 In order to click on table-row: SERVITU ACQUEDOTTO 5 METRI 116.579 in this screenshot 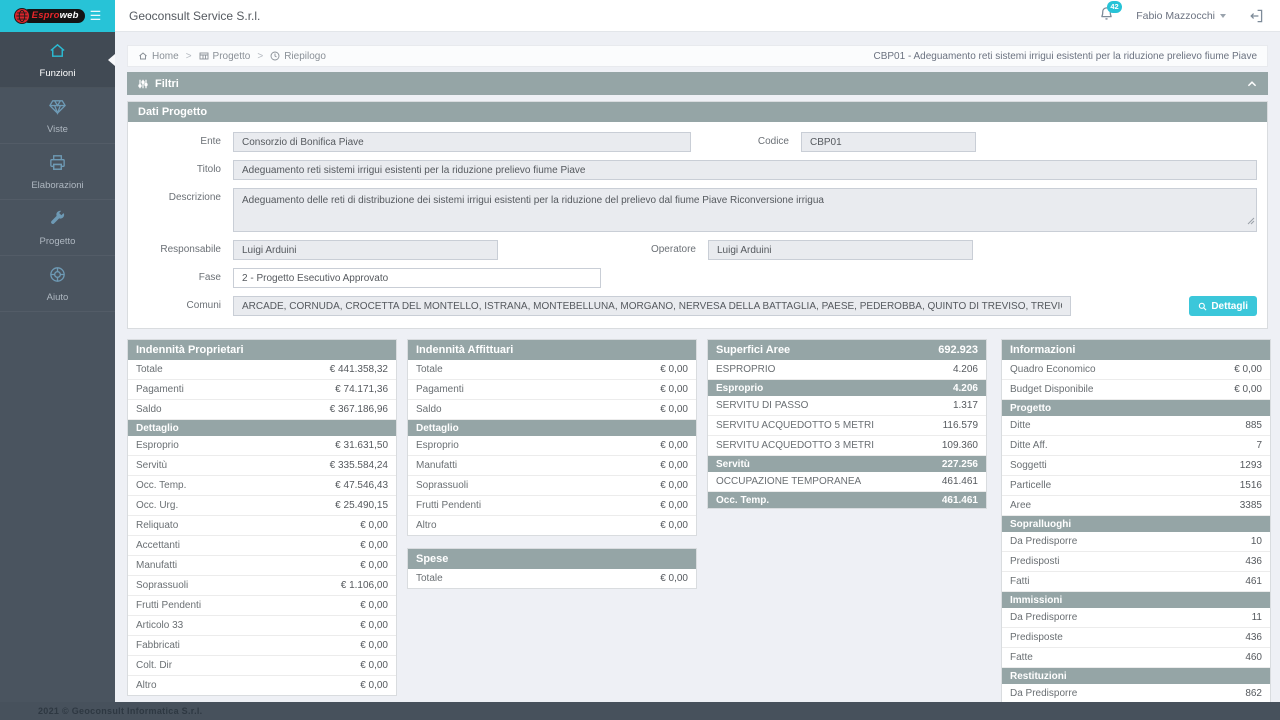, I will do `click(847, 426)`.